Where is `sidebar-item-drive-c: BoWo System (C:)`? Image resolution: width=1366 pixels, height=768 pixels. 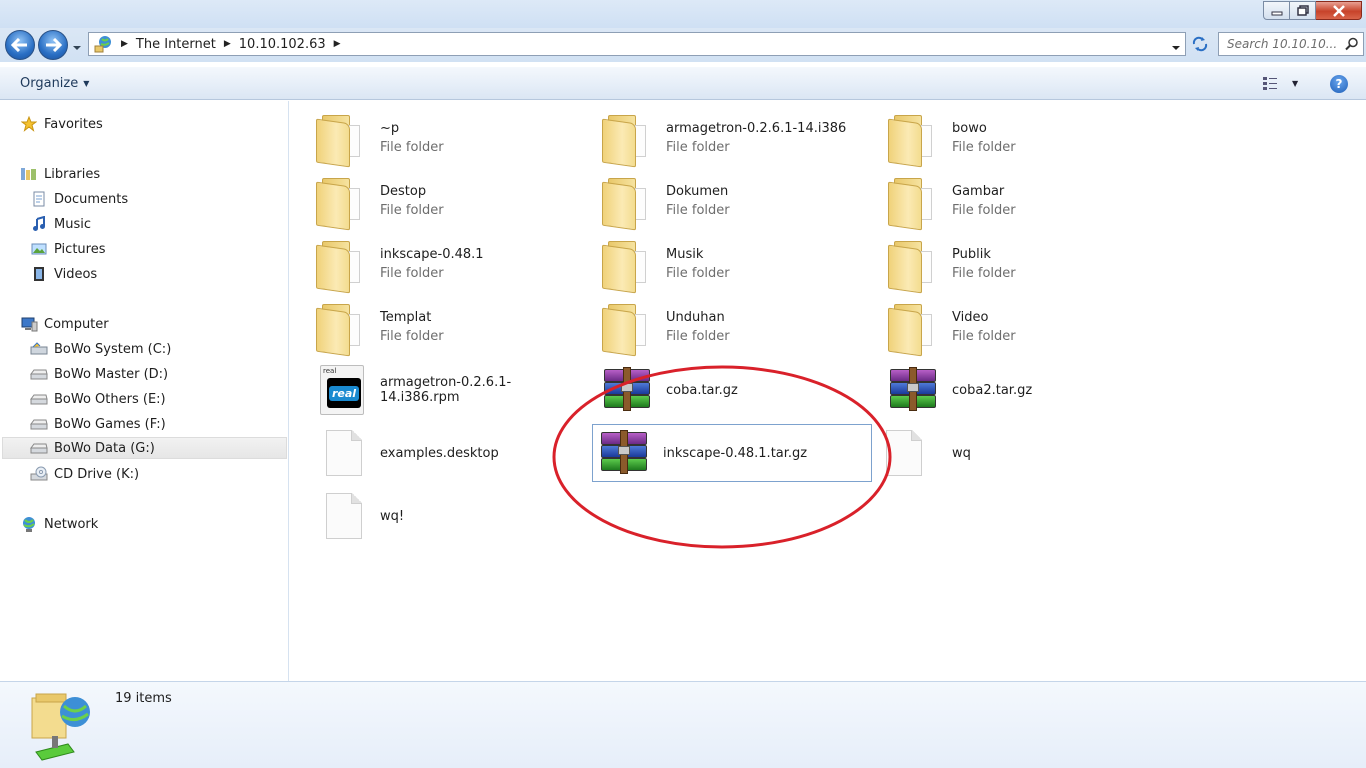
sidebar-item-drive-c: BoWo System (C:) is located at coordinates (100, 349).